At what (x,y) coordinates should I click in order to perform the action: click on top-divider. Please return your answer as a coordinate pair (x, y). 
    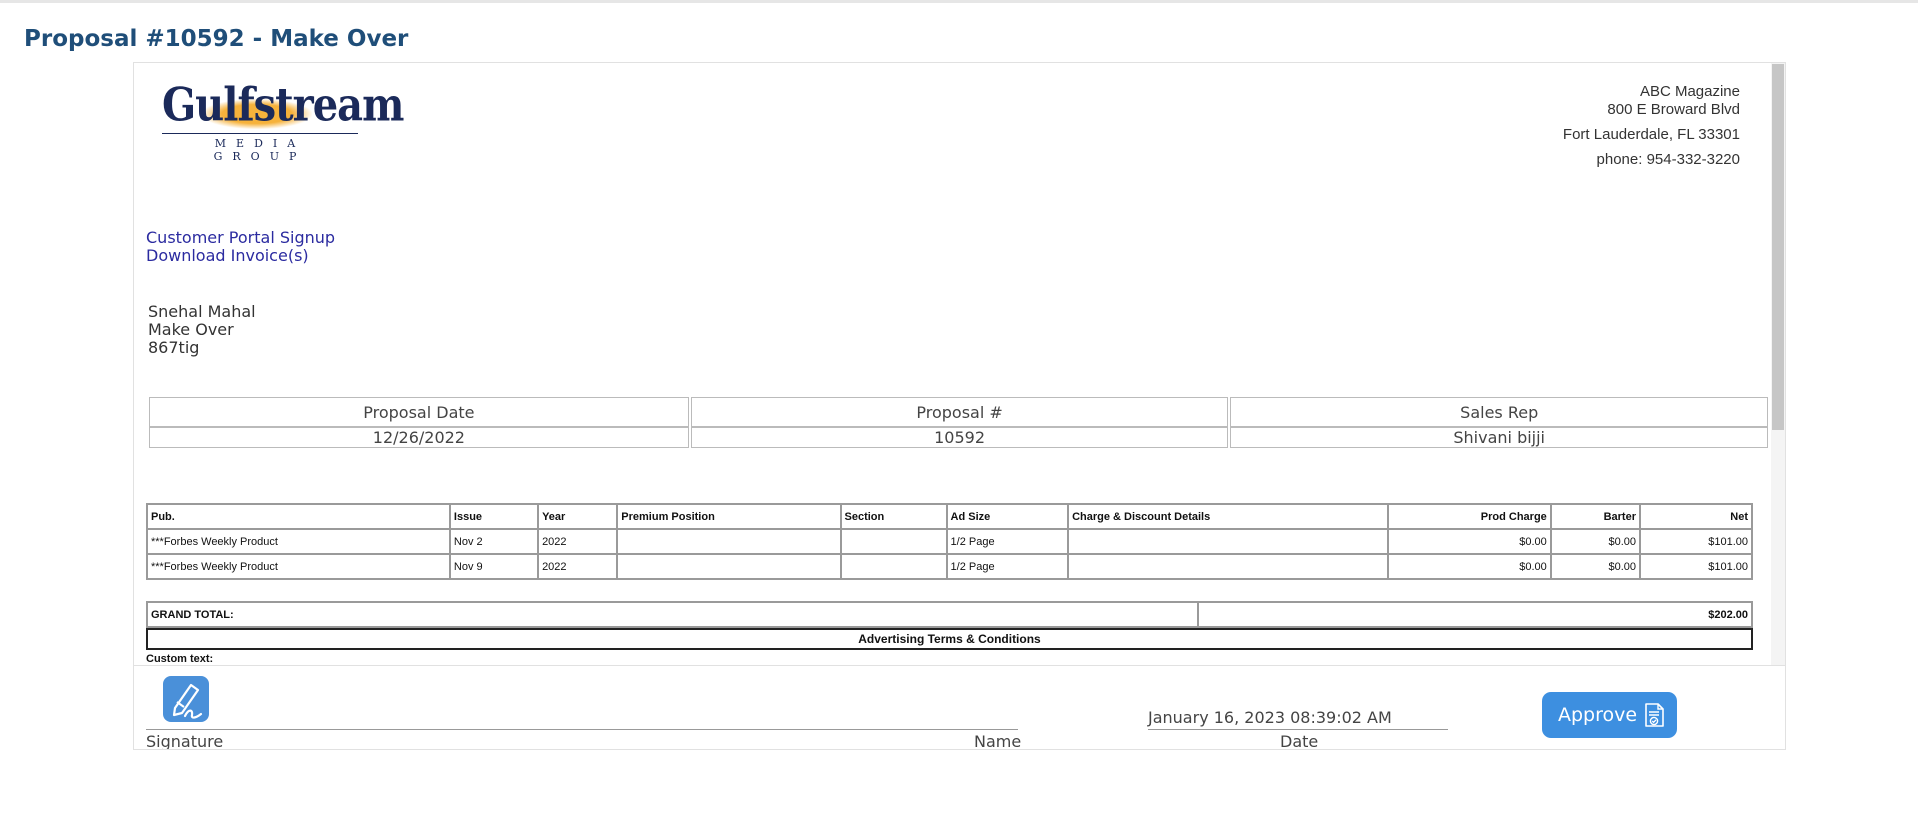
    Looking at the image, I should click on (959, 1).